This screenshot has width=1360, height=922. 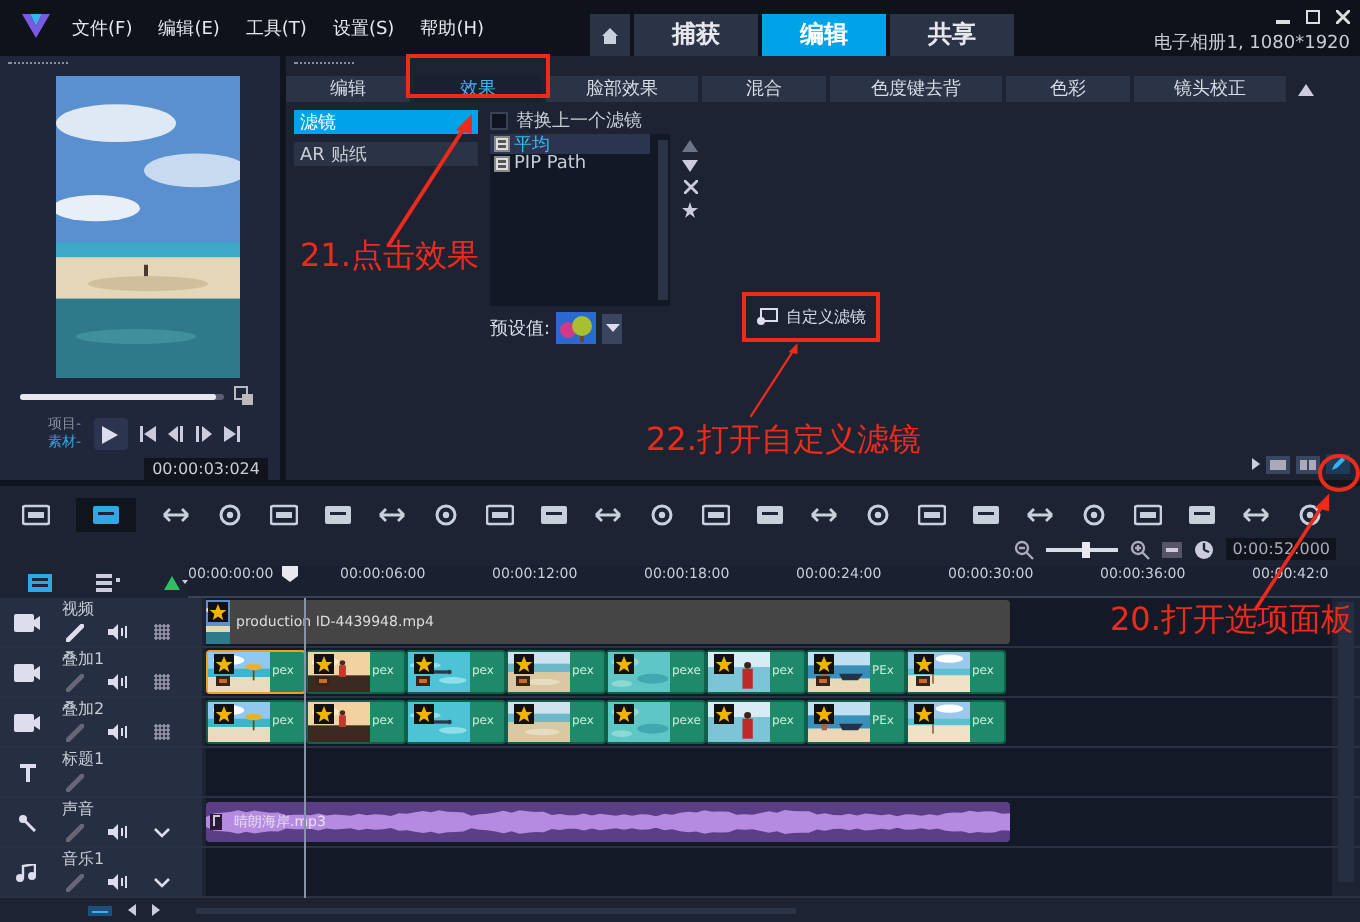 What do you see at coordinates (389, 257) in the screenshot?
I see `annotation-text: 21.点击效果` at bounding box center [389, 257].